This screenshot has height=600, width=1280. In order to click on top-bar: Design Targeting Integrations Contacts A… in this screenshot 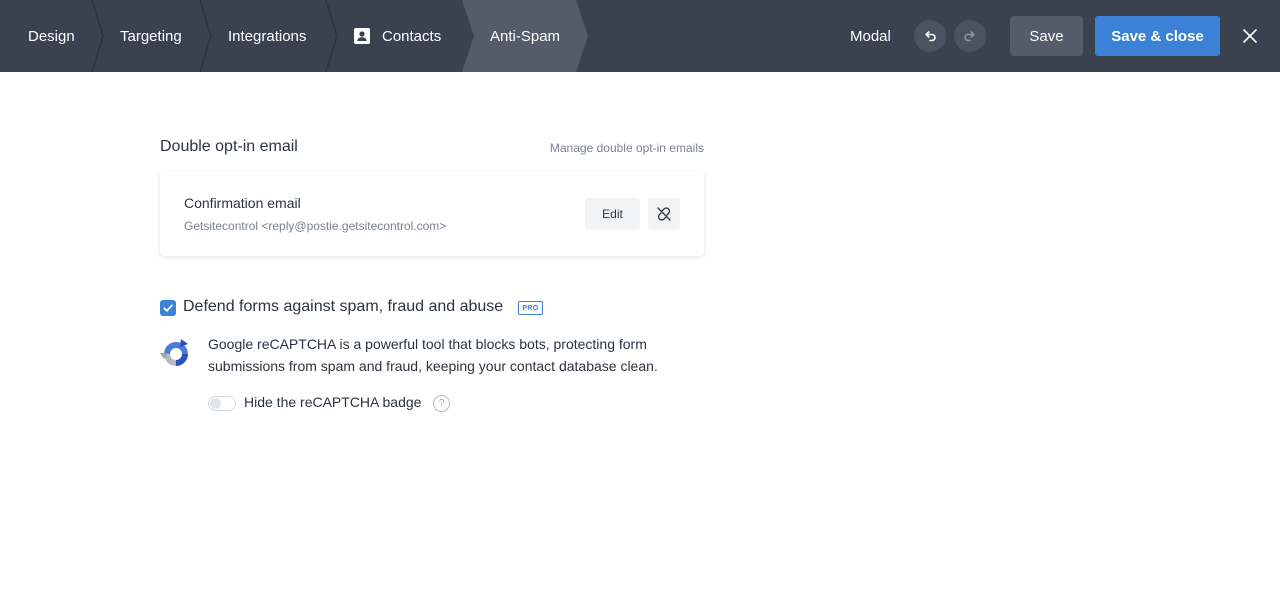, I will do `click(640, 36)`.